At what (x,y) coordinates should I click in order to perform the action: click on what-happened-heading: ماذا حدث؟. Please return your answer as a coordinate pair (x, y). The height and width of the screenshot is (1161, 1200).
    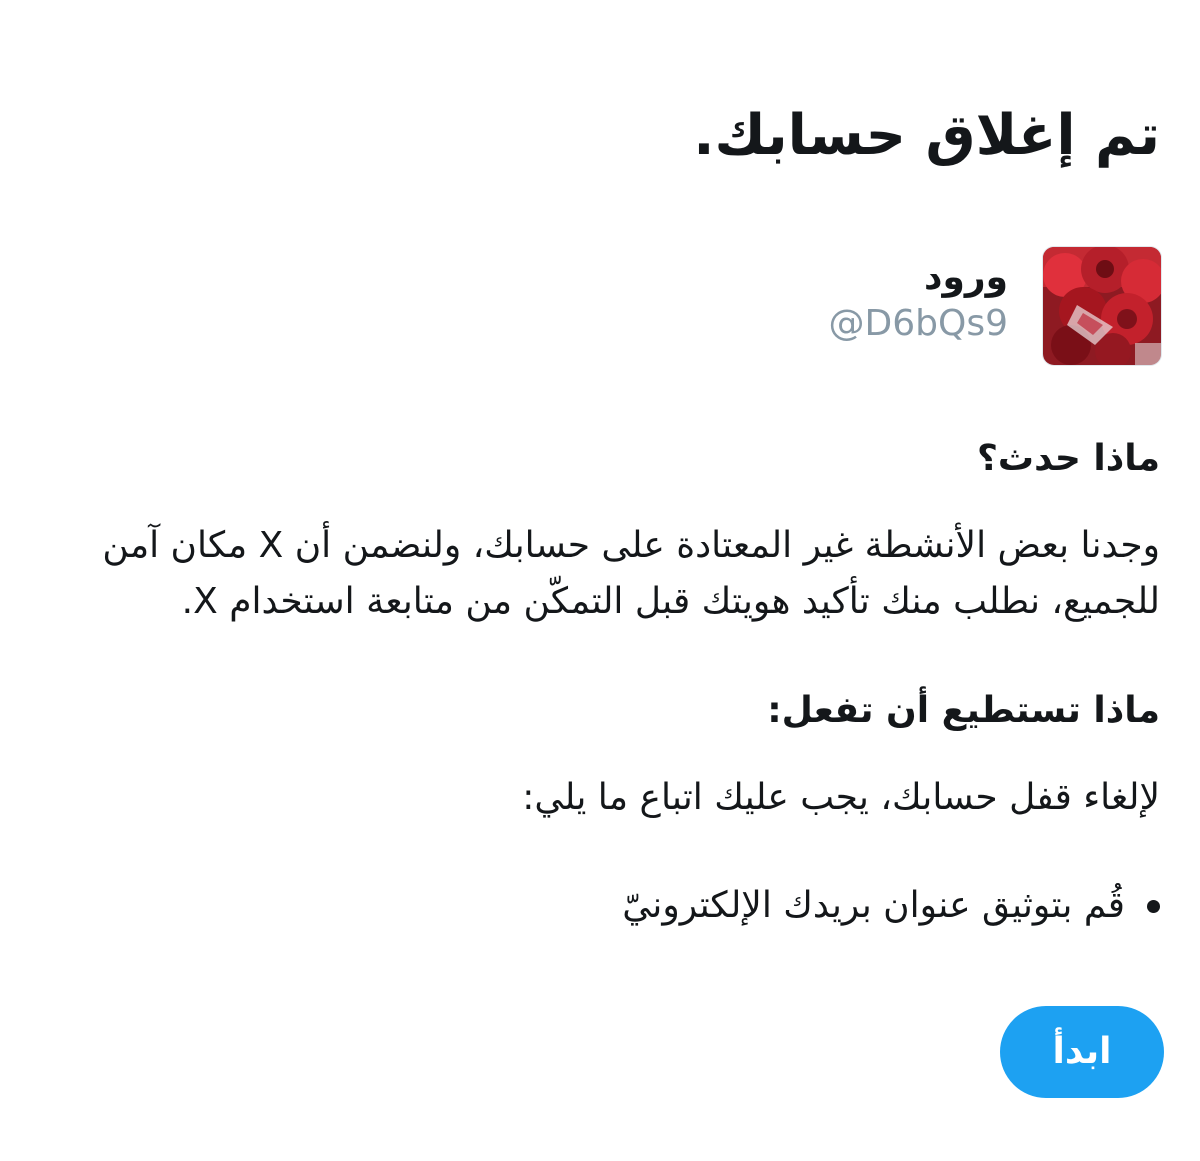
    Looking at the image, I should click on (1068, 458).